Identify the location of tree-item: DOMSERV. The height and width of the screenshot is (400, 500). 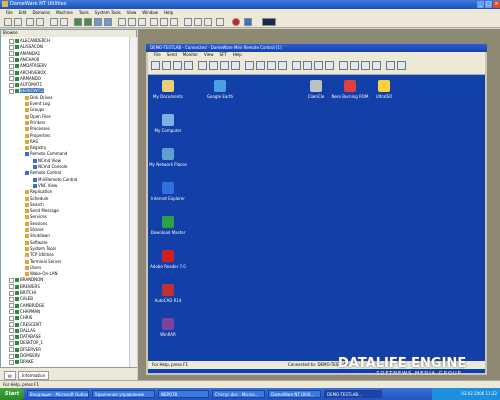
(20, 356).